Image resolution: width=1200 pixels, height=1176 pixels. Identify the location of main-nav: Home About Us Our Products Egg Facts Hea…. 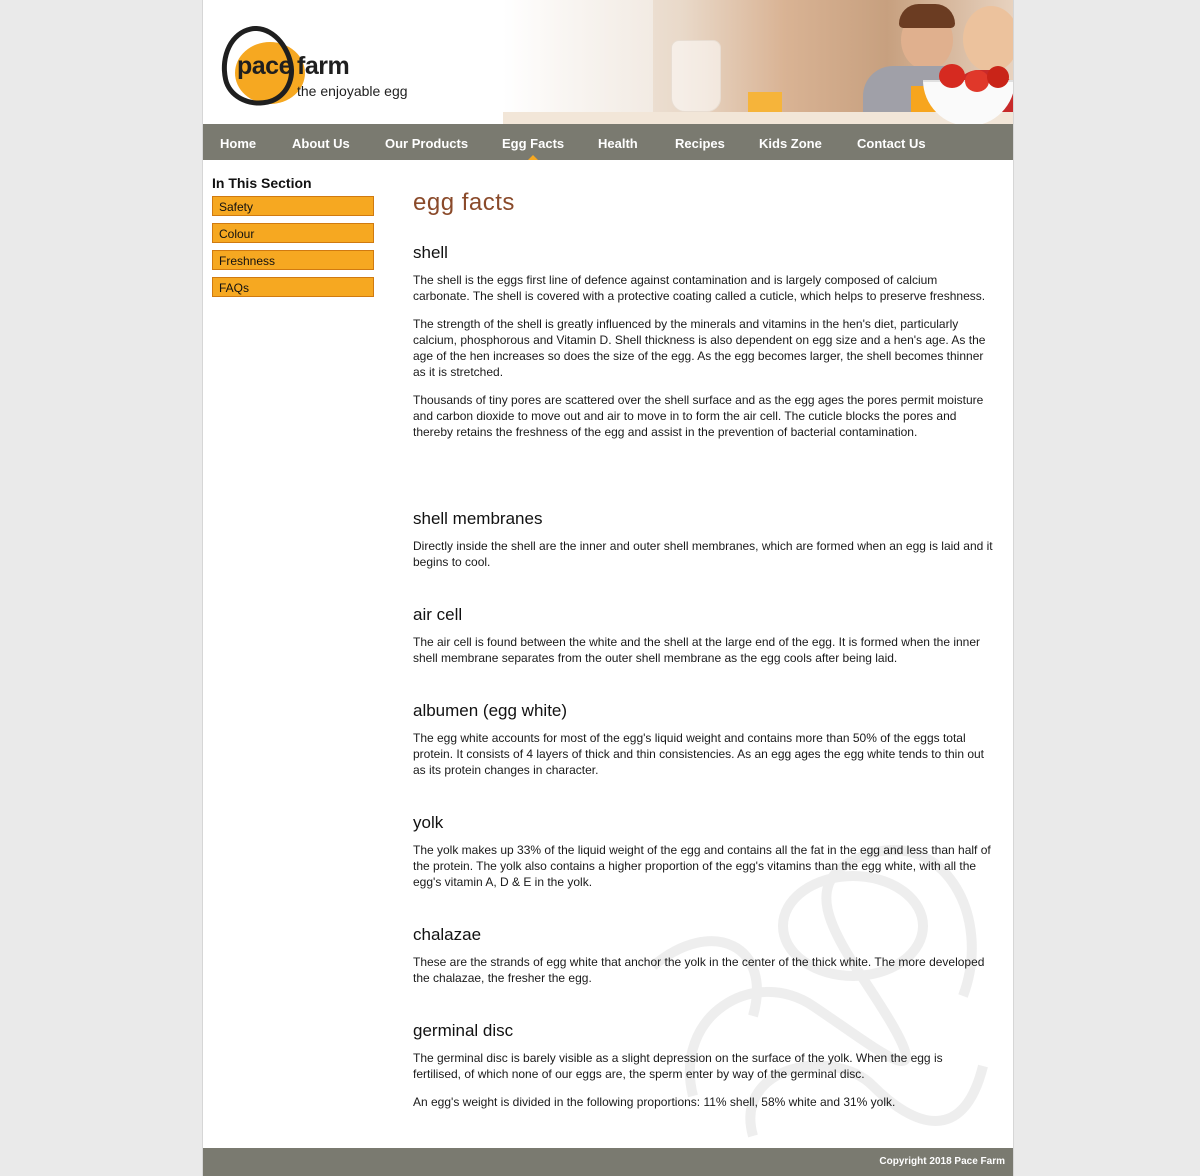
(608, 142).